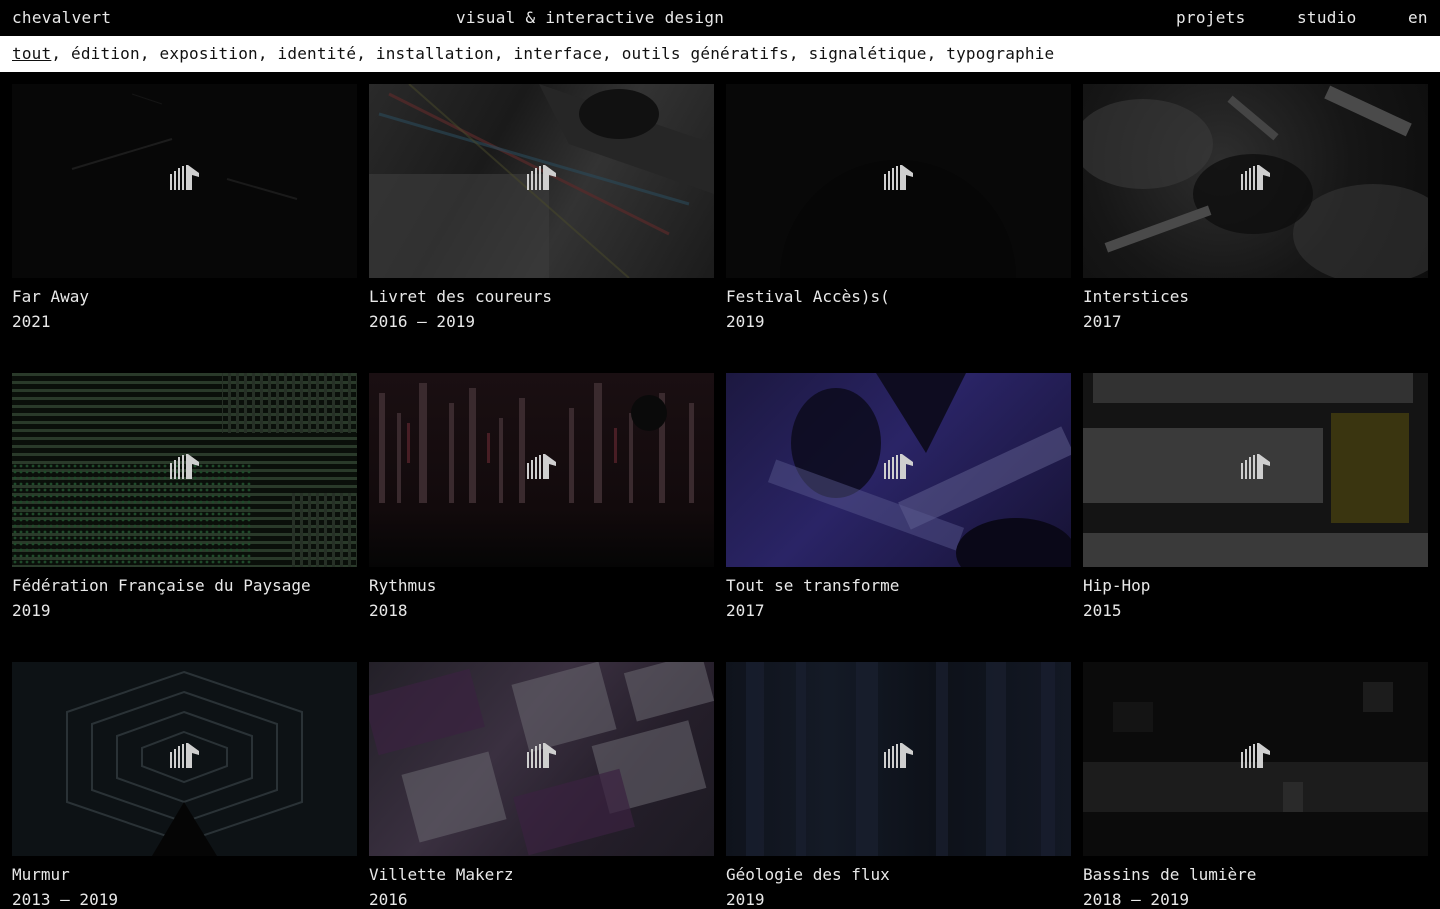 The height and width of the screenshot is (909, 1440). I want to click on project-title: Murmur, so click(41, 874).